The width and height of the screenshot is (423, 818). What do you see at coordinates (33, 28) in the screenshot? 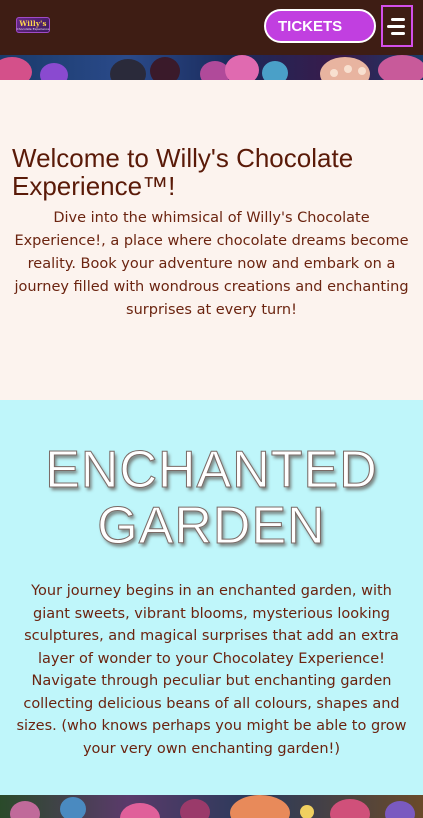
I see `logo-subtitle: Chocolate Experience` at bounding box center [33, 28].